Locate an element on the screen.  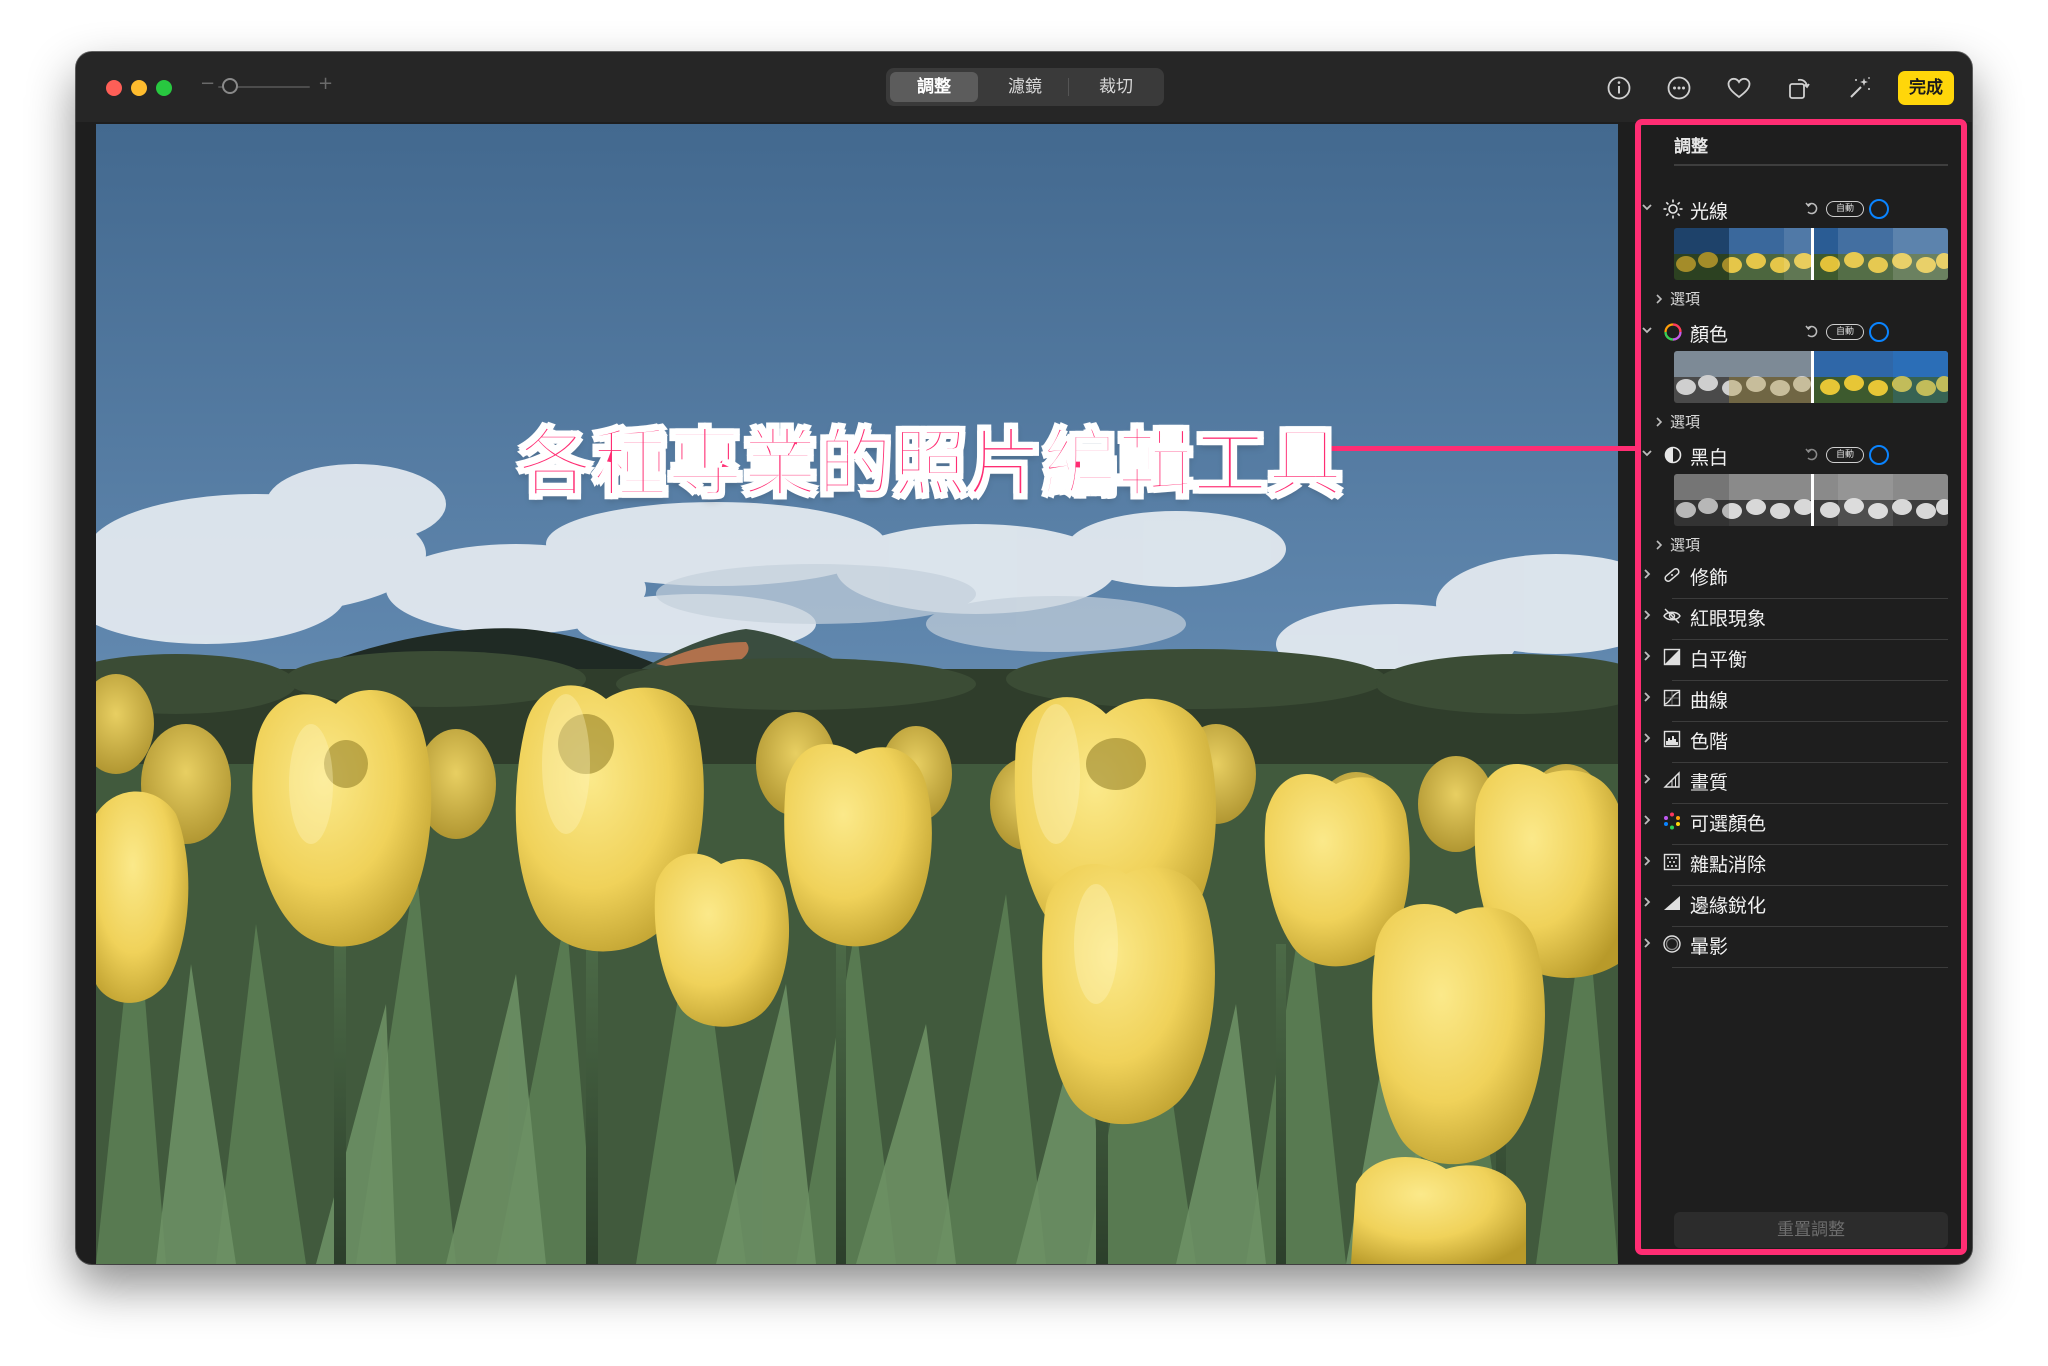
toolbar: − + 調整 濾鏡 裁切 完成 is located at coordinates (1024, 87).